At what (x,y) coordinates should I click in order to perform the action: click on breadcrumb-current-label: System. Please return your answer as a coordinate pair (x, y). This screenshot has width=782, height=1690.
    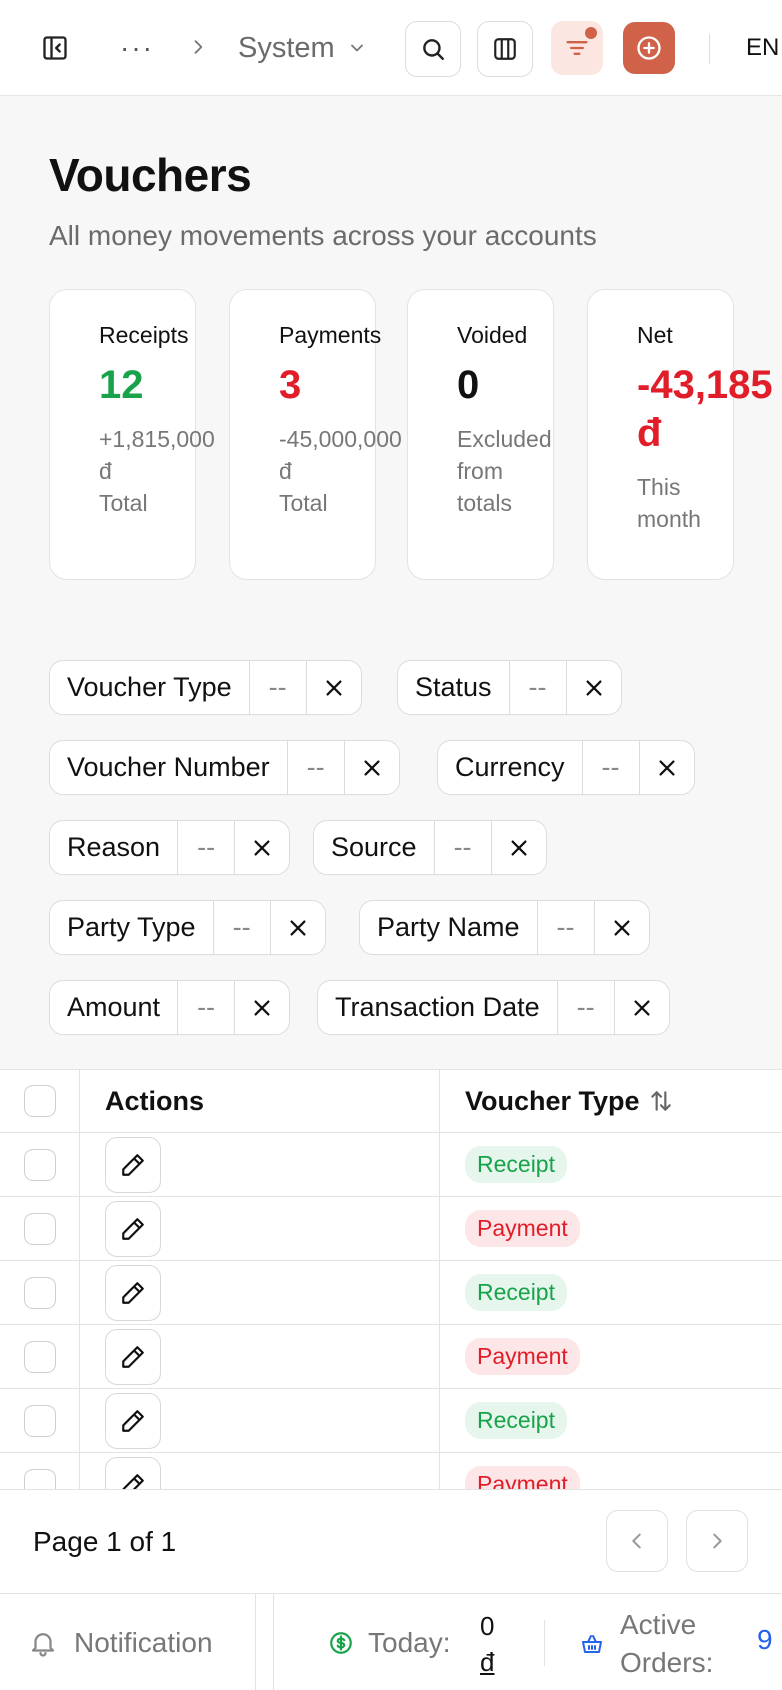
    Looking at the image, I should click on (286, 47).